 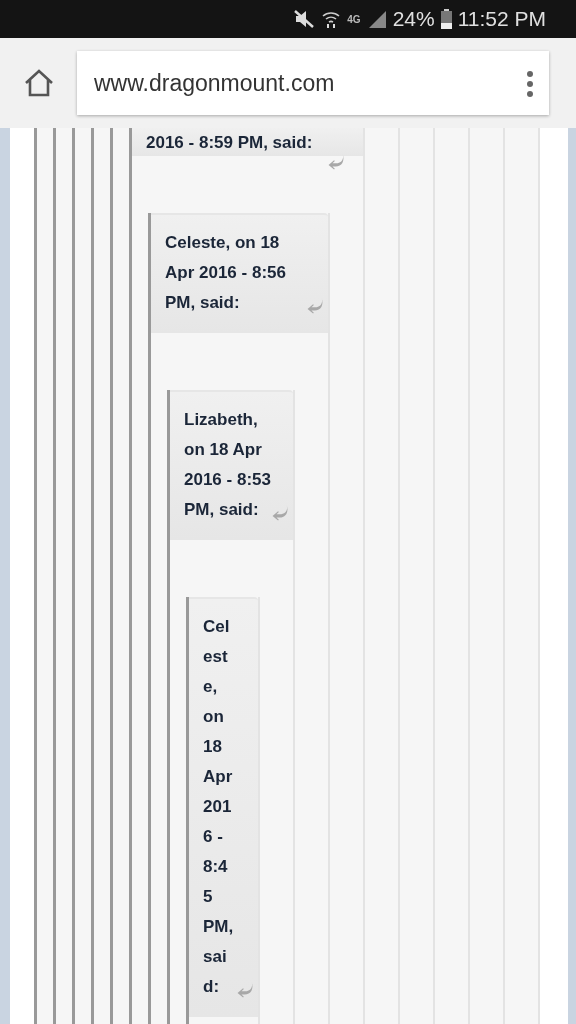 What do you see at coordinates (229, 143) in the screenshot?
I see `citation-text: 2016 - 8:59 PM, said:` at bounding box center [229, 143].